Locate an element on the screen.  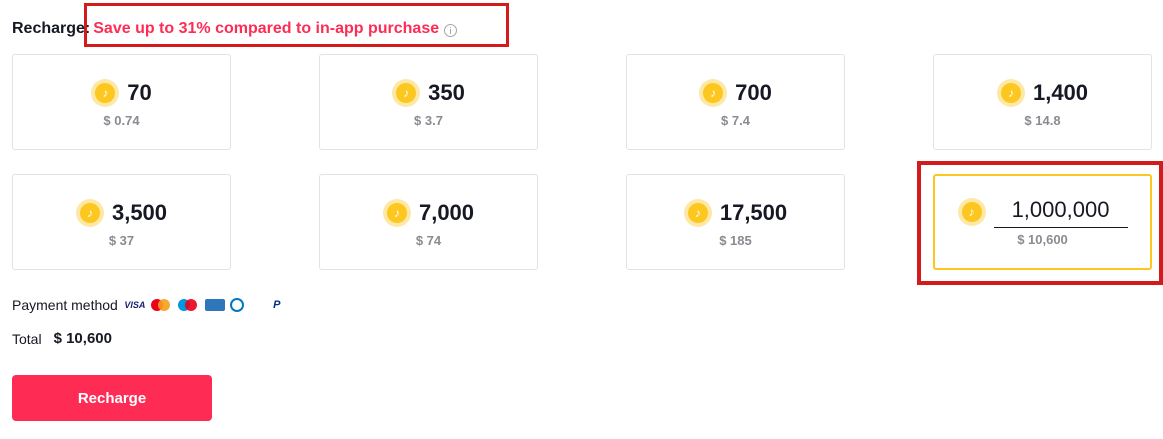
maestro-icon is located at coordinates (188, 305).